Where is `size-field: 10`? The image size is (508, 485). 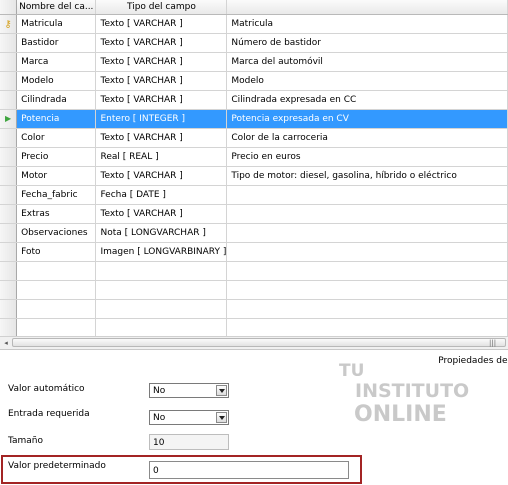 size-field: 10 is located at coordinates (189, 442).